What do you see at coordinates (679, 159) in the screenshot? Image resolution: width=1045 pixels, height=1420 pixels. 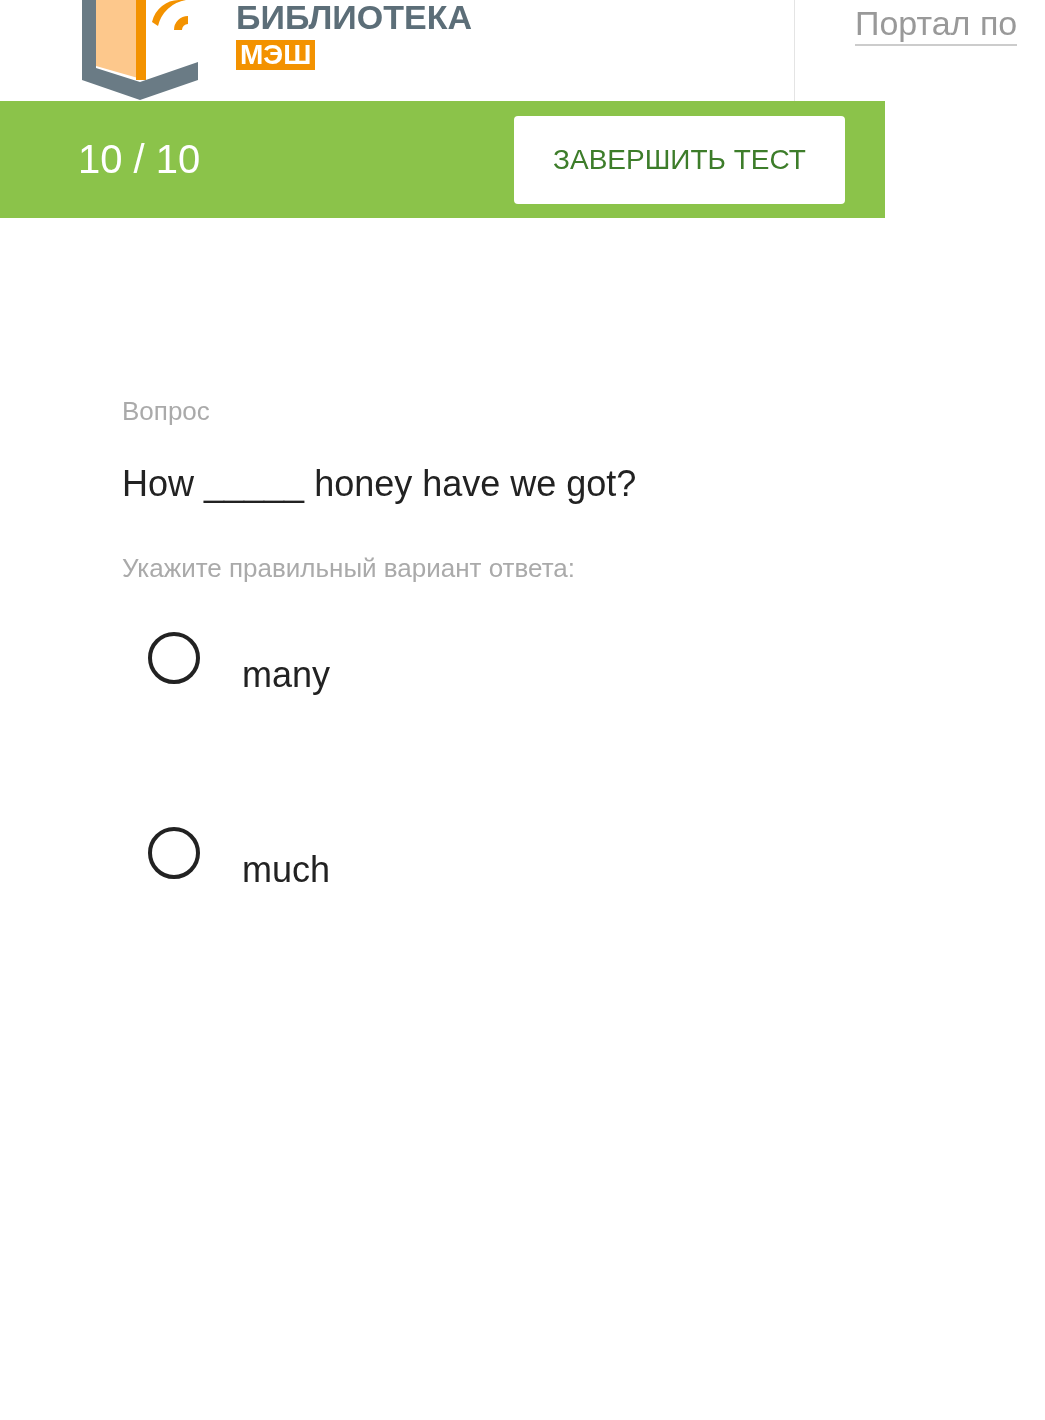 I see `finish-test-button: ЗАВЕРШИТЬ ТЕСТ` at bounding box center [679, 159].